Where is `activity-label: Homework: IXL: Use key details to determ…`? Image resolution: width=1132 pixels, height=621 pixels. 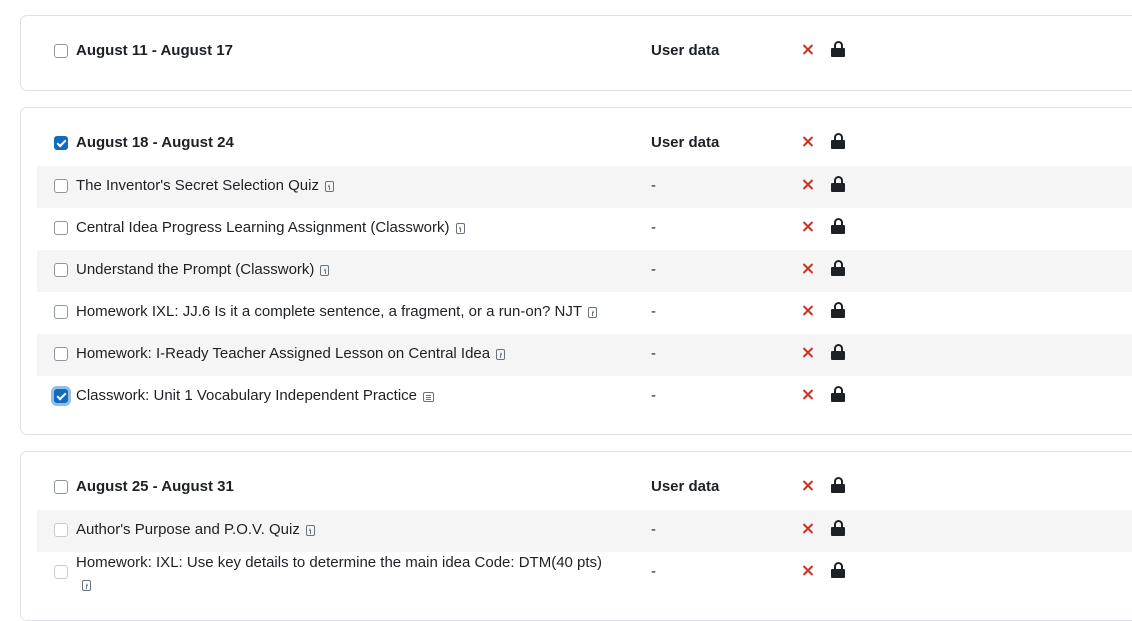 activity-label: Homework: IXL: Use key details to determ… is located at coordinates (356, 574).